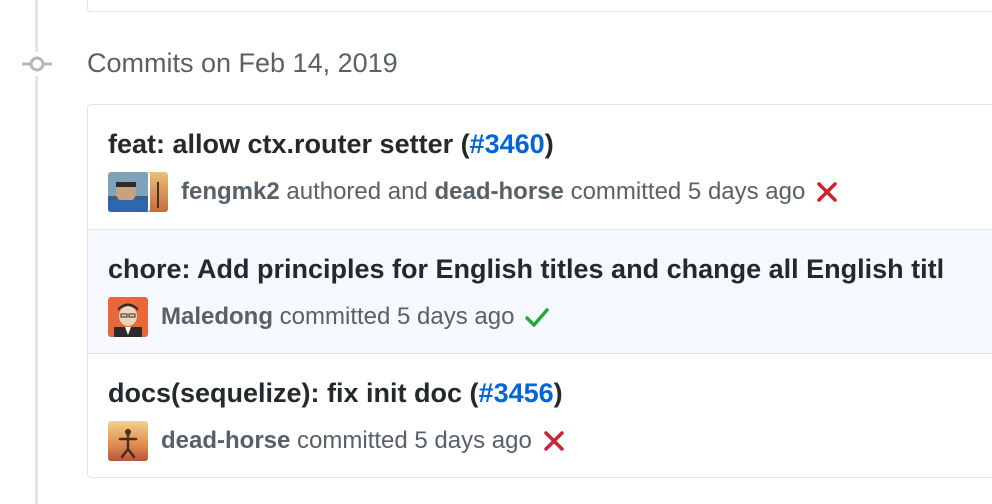  Describe the element at coordinates (499, 192) in the screenshot. I see `committer-link: dead-horse` at that location.